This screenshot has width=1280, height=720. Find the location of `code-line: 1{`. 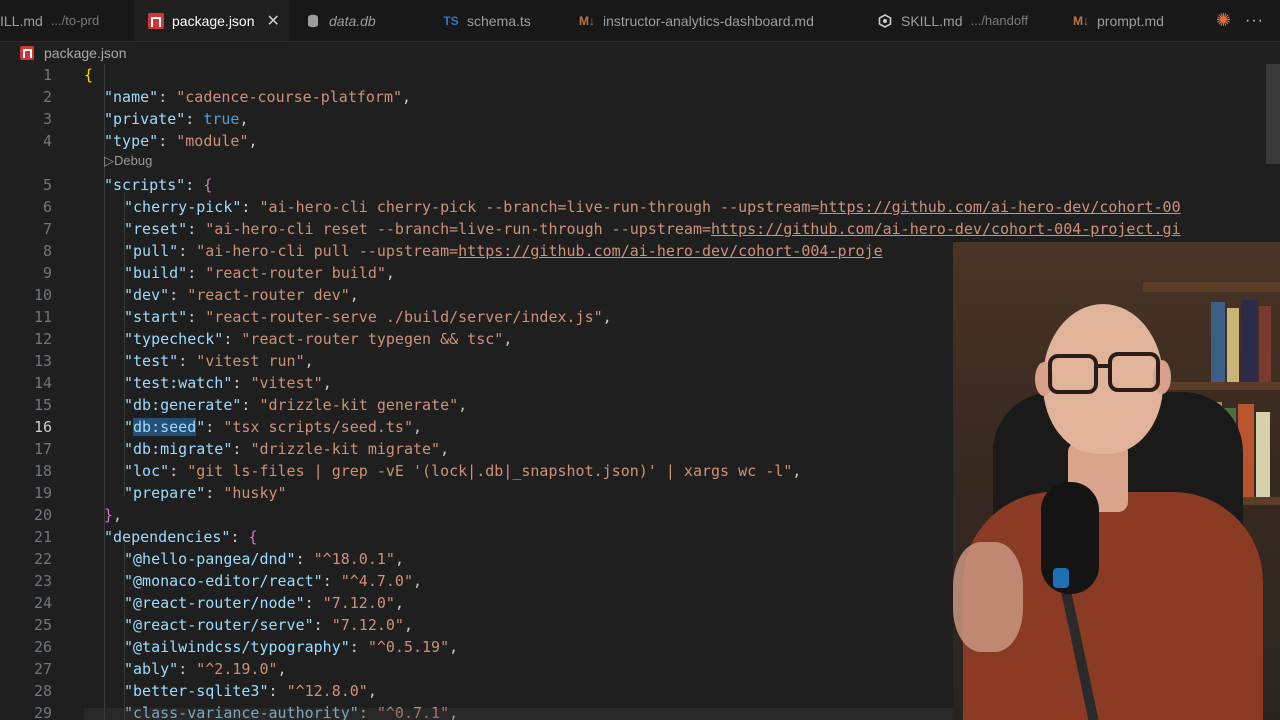

code-line: 1{ is located at coordinates (633, 75).